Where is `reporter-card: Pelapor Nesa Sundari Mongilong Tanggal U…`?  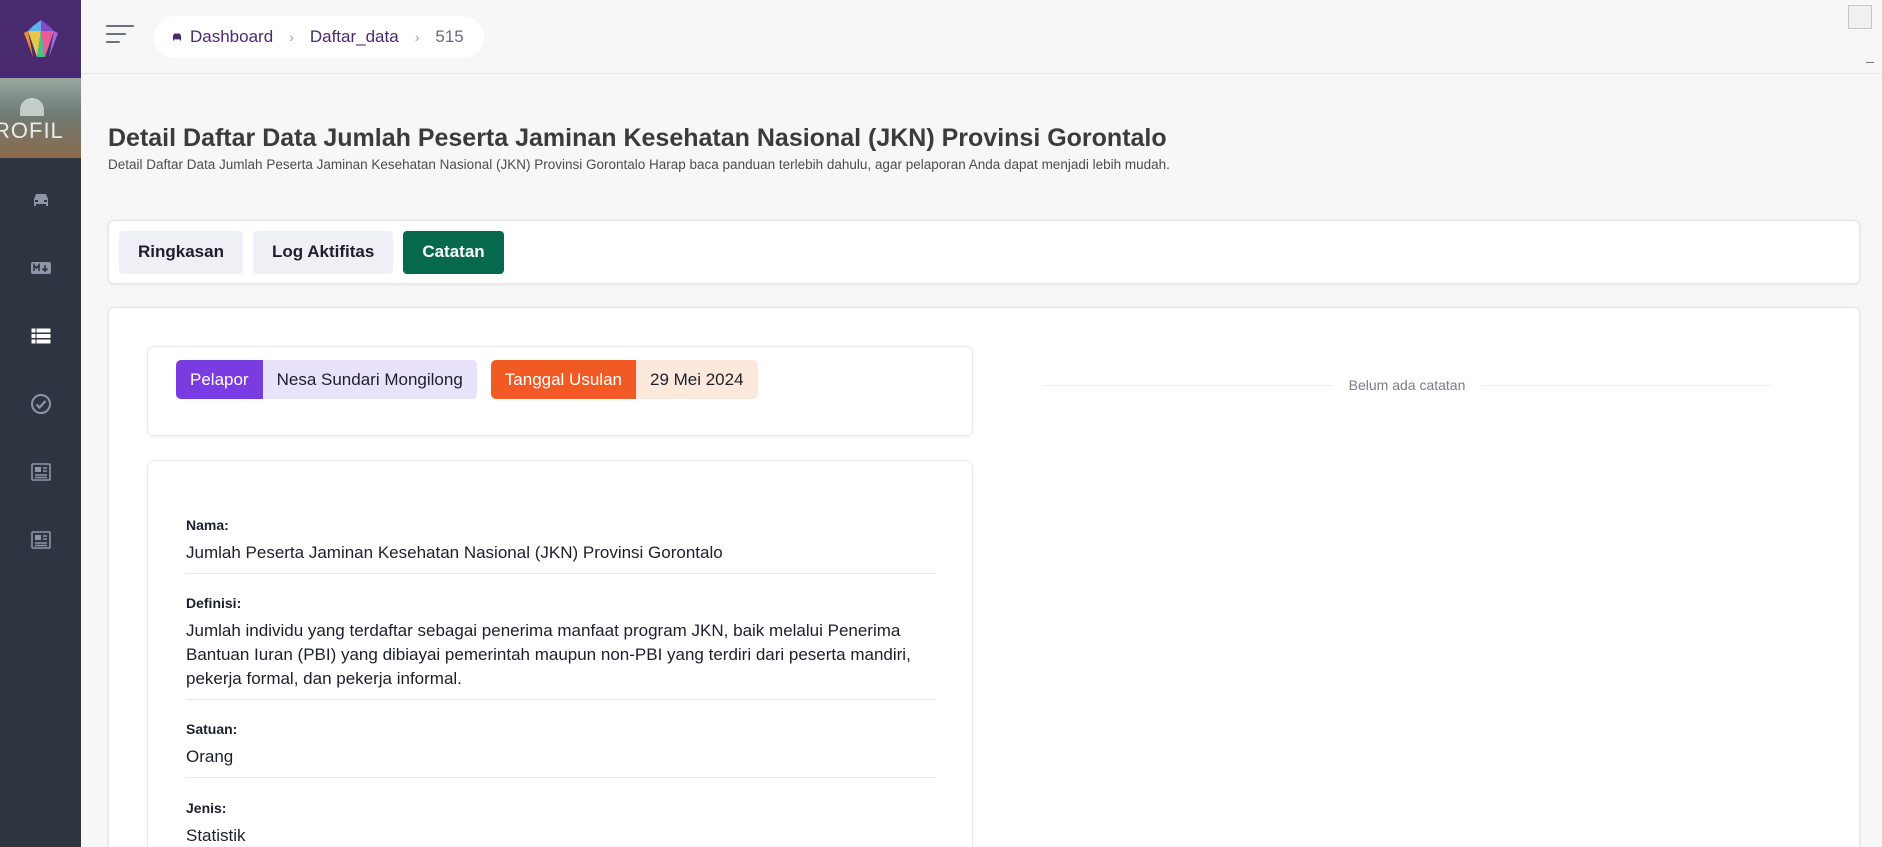 reporter-card: Pelapor Nesa Sundari Mongilong Tanggal U… is located at coordinates (560, 391).